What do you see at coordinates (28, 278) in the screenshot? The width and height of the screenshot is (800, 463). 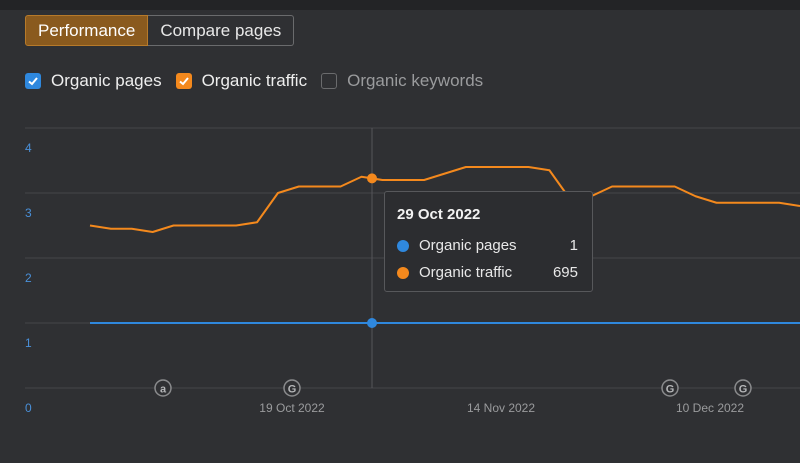 I see `y-tick-label: 2` at bounding box center [28, 278].